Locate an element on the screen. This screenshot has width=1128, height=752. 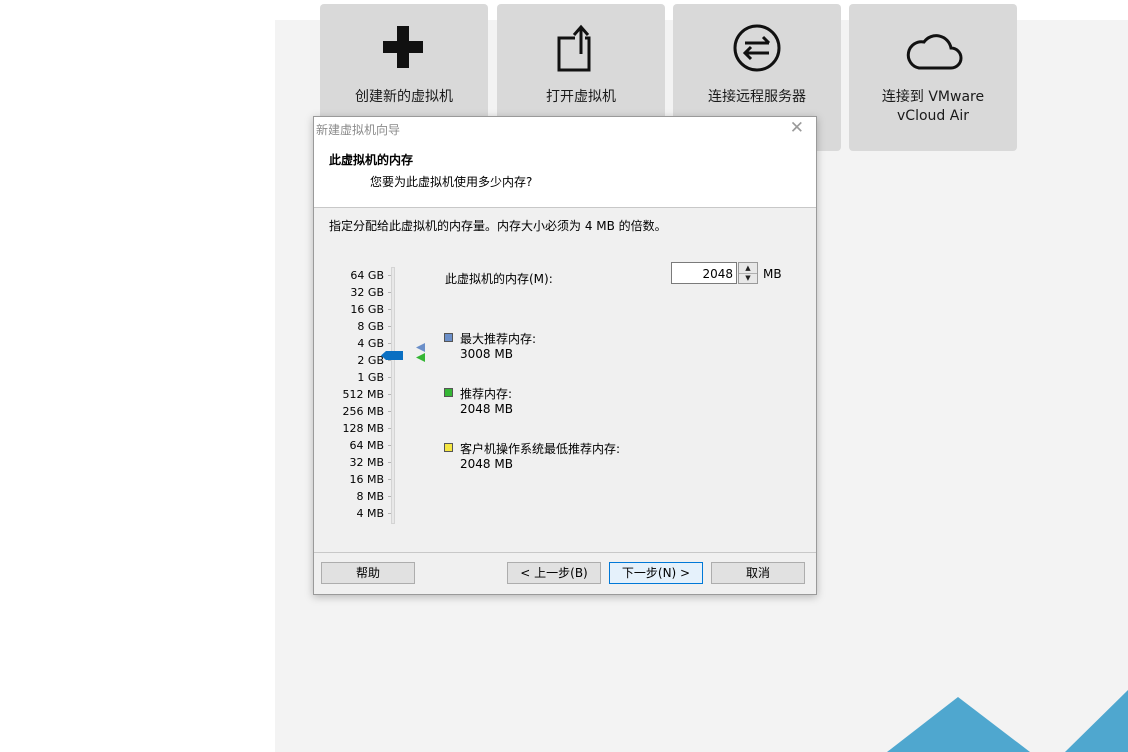
scale-label: 8 MB is located at coordinates (352, 496).